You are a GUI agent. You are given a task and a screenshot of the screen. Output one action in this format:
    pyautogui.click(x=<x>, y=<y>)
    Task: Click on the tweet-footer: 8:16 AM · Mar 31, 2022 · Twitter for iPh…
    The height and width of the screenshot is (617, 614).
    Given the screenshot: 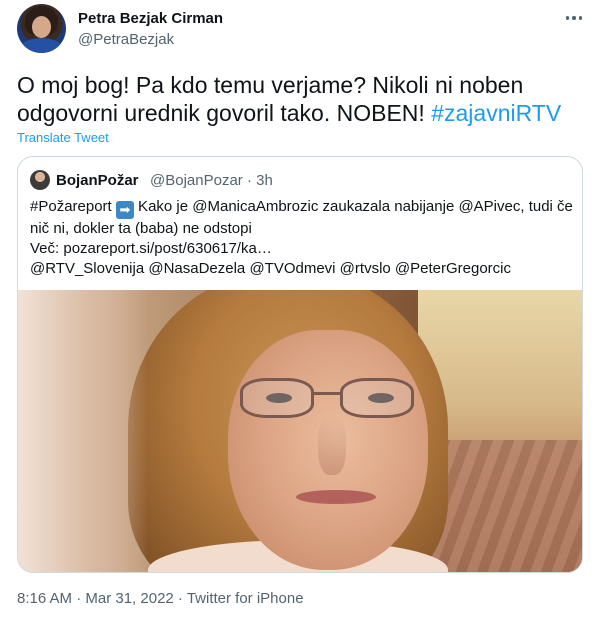 What is the action you would take?
    pyautogui.click(x=160, y=598)
    